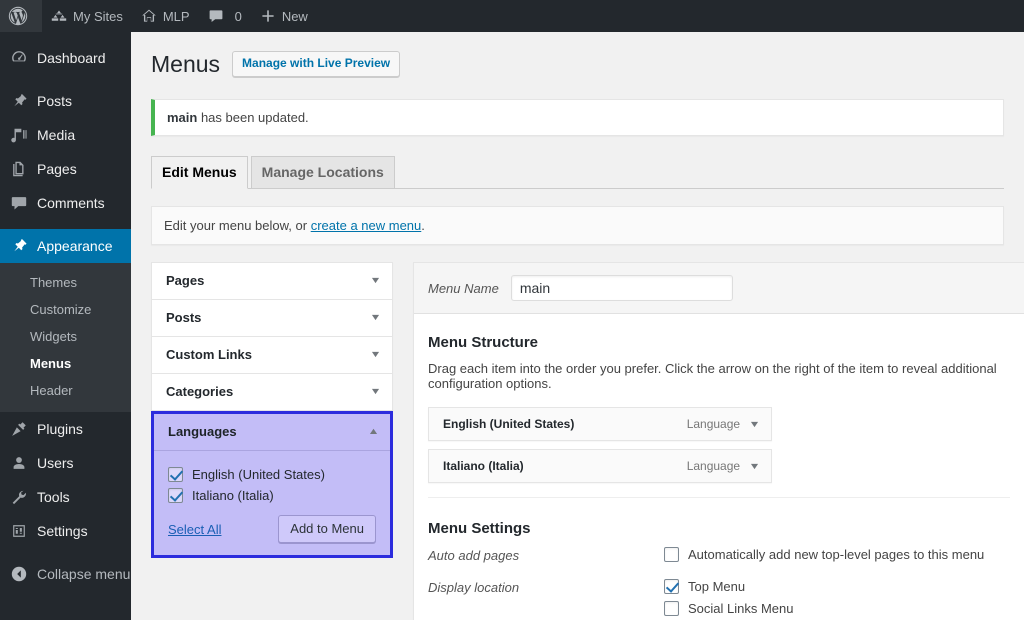 The image size is (1024, 620). I want to click on language-checkbox-english, so click(175, 474).